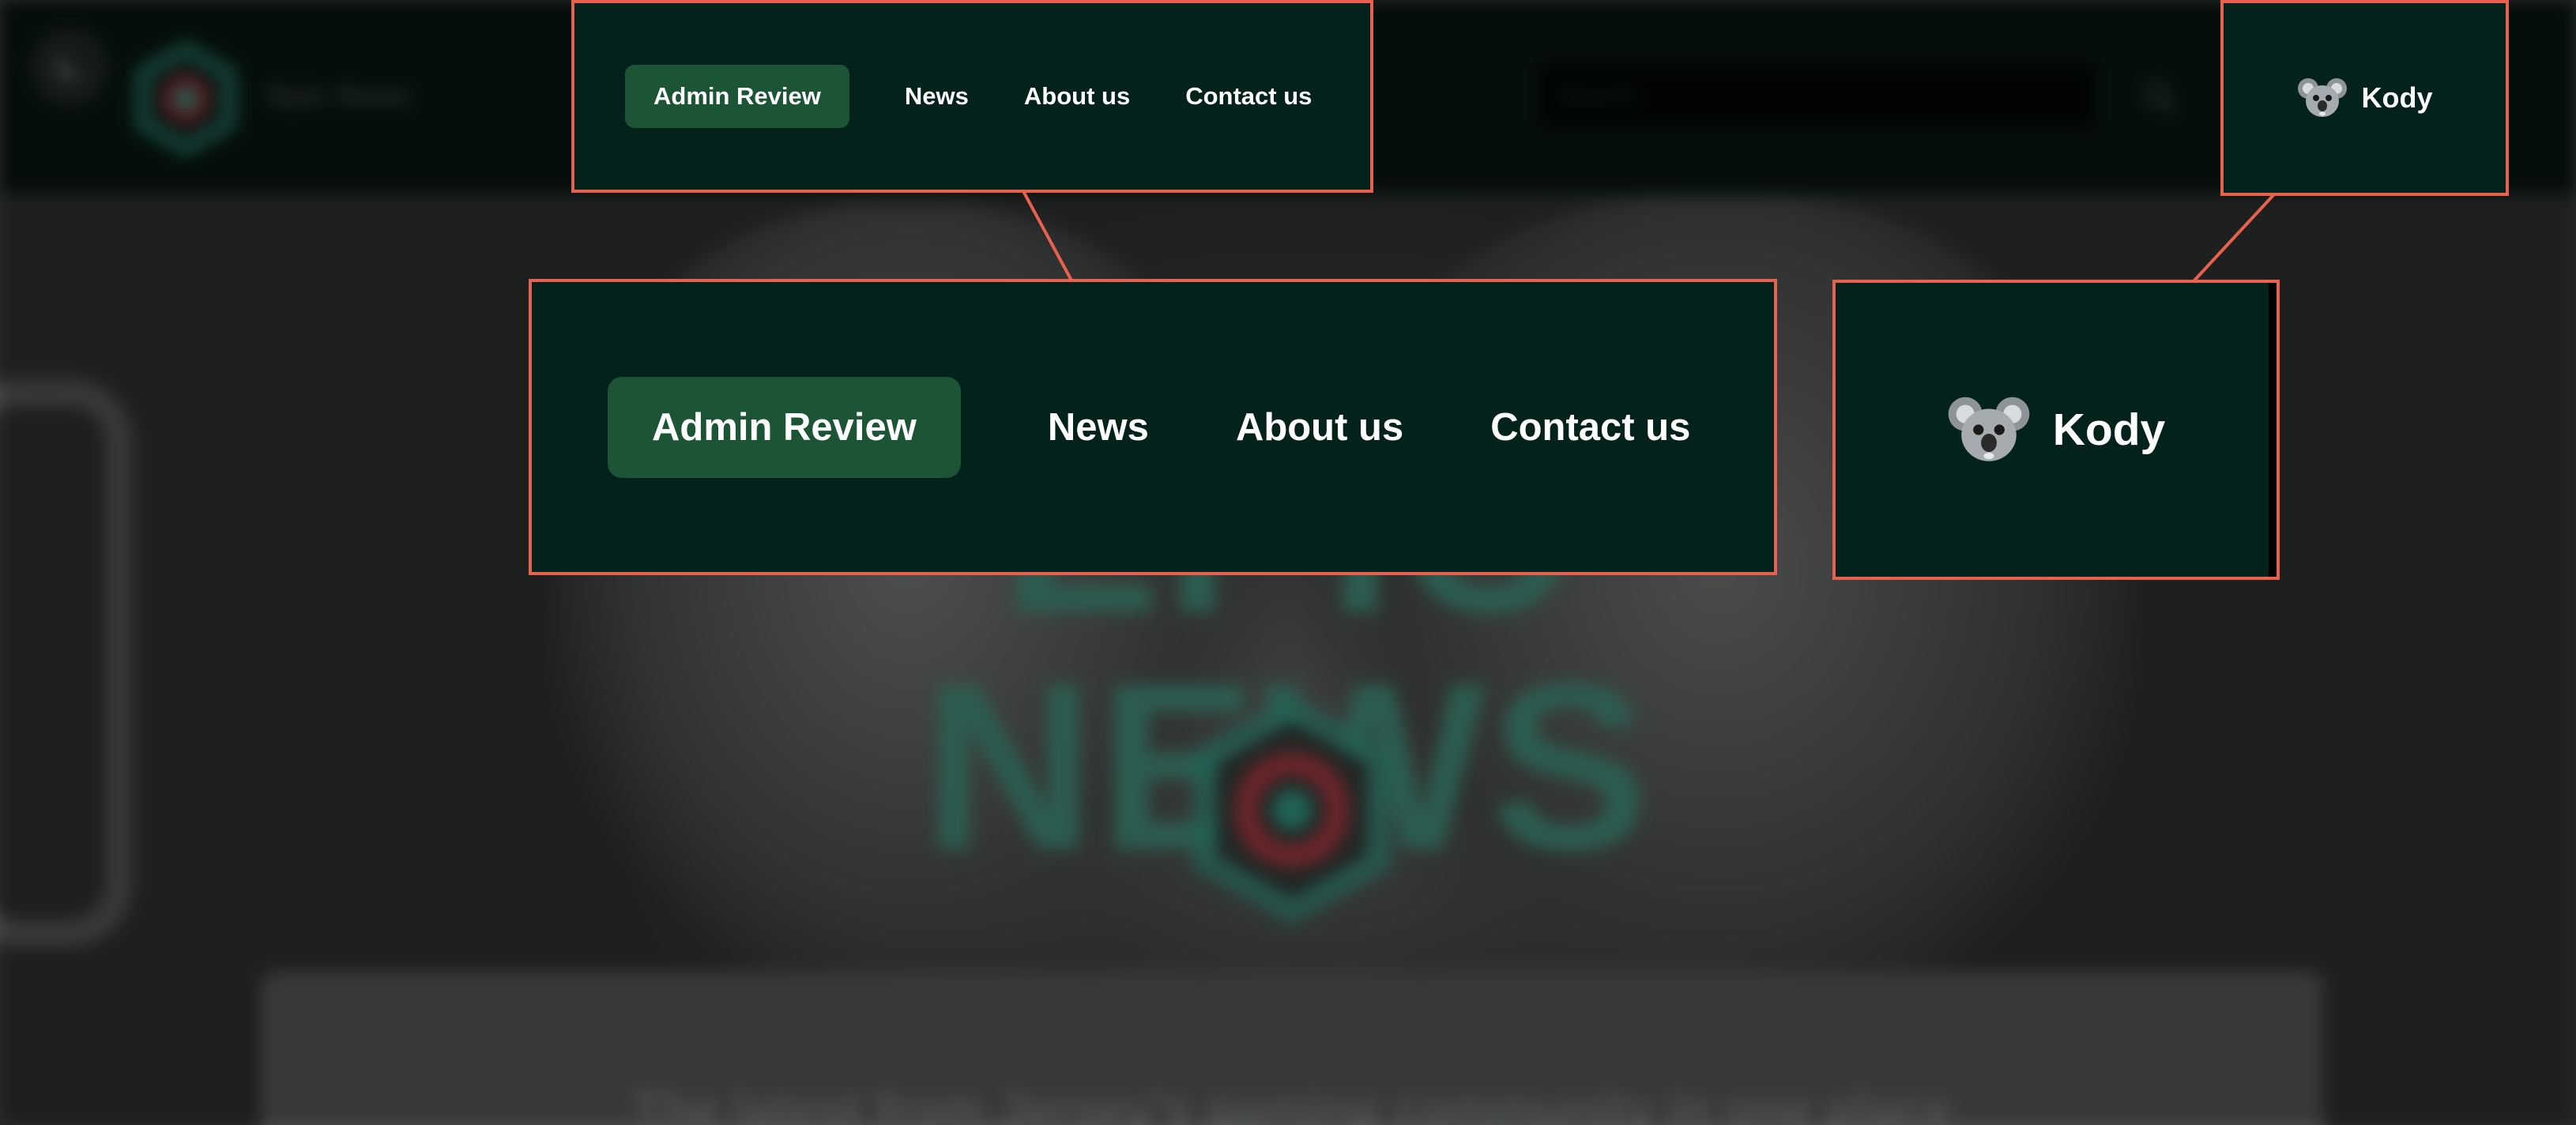 The height and width of the screenshot is (1125, 2576). Describe the element at coordinates (1248, 96) in the screenshot. I see `nav-item-contact-us: Contact us` at that location.